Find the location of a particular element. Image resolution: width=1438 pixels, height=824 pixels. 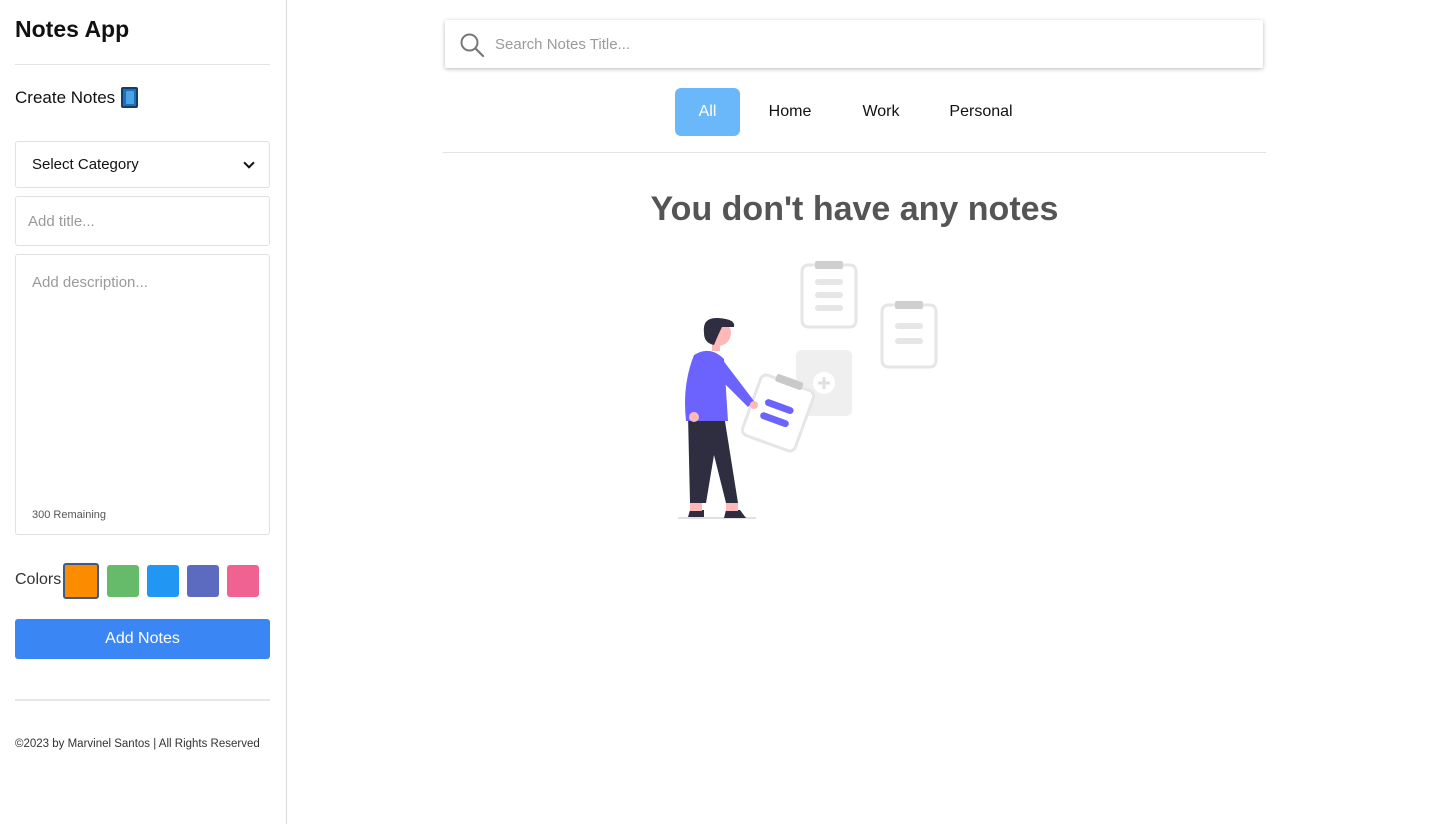

empty-notes-illustration is located at coordinates (808, 390).